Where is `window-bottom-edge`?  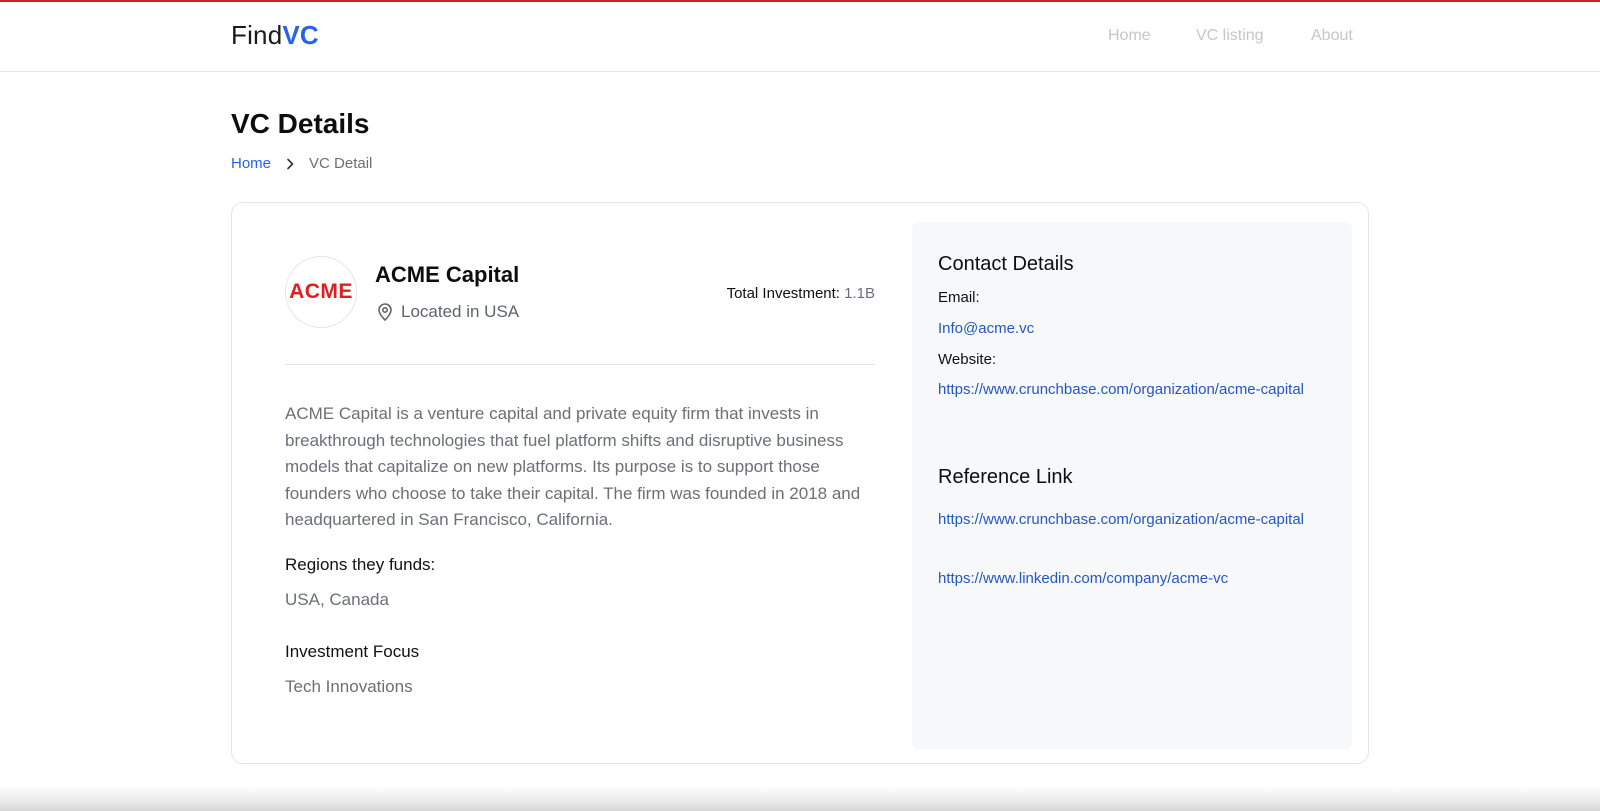 window-bottom-edge is located at coordinates (800, 798).